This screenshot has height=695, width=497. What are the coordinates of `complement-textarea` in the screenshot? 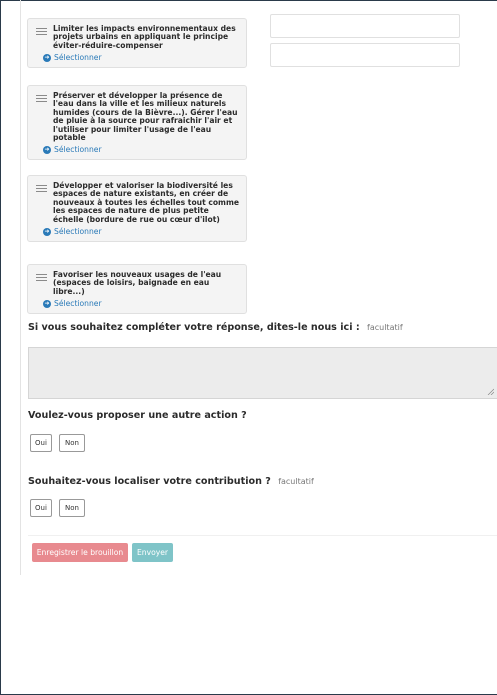 It's located at (262, 373).